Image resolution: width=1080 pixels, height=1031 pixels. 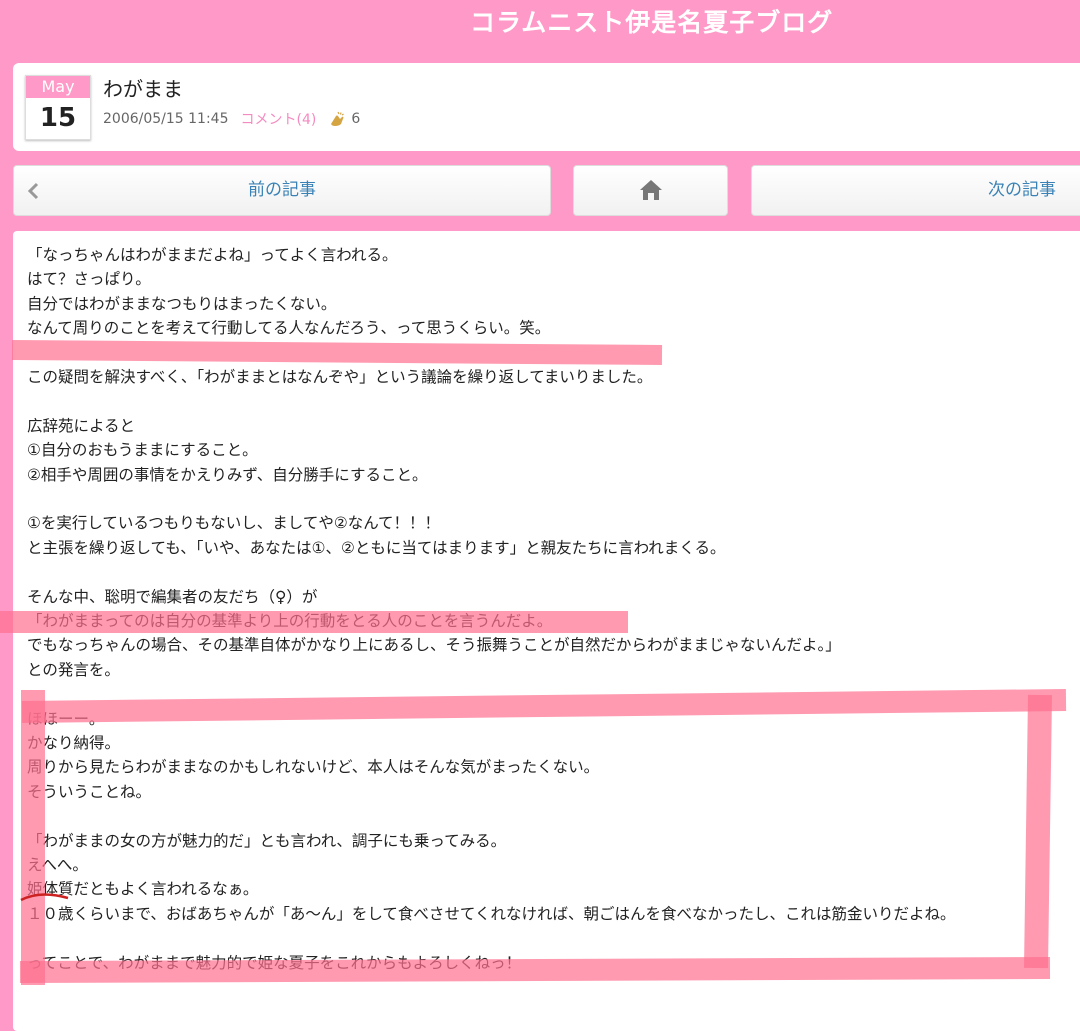 I want to click on body-line: との発言を。, so click(x=73, y=669).